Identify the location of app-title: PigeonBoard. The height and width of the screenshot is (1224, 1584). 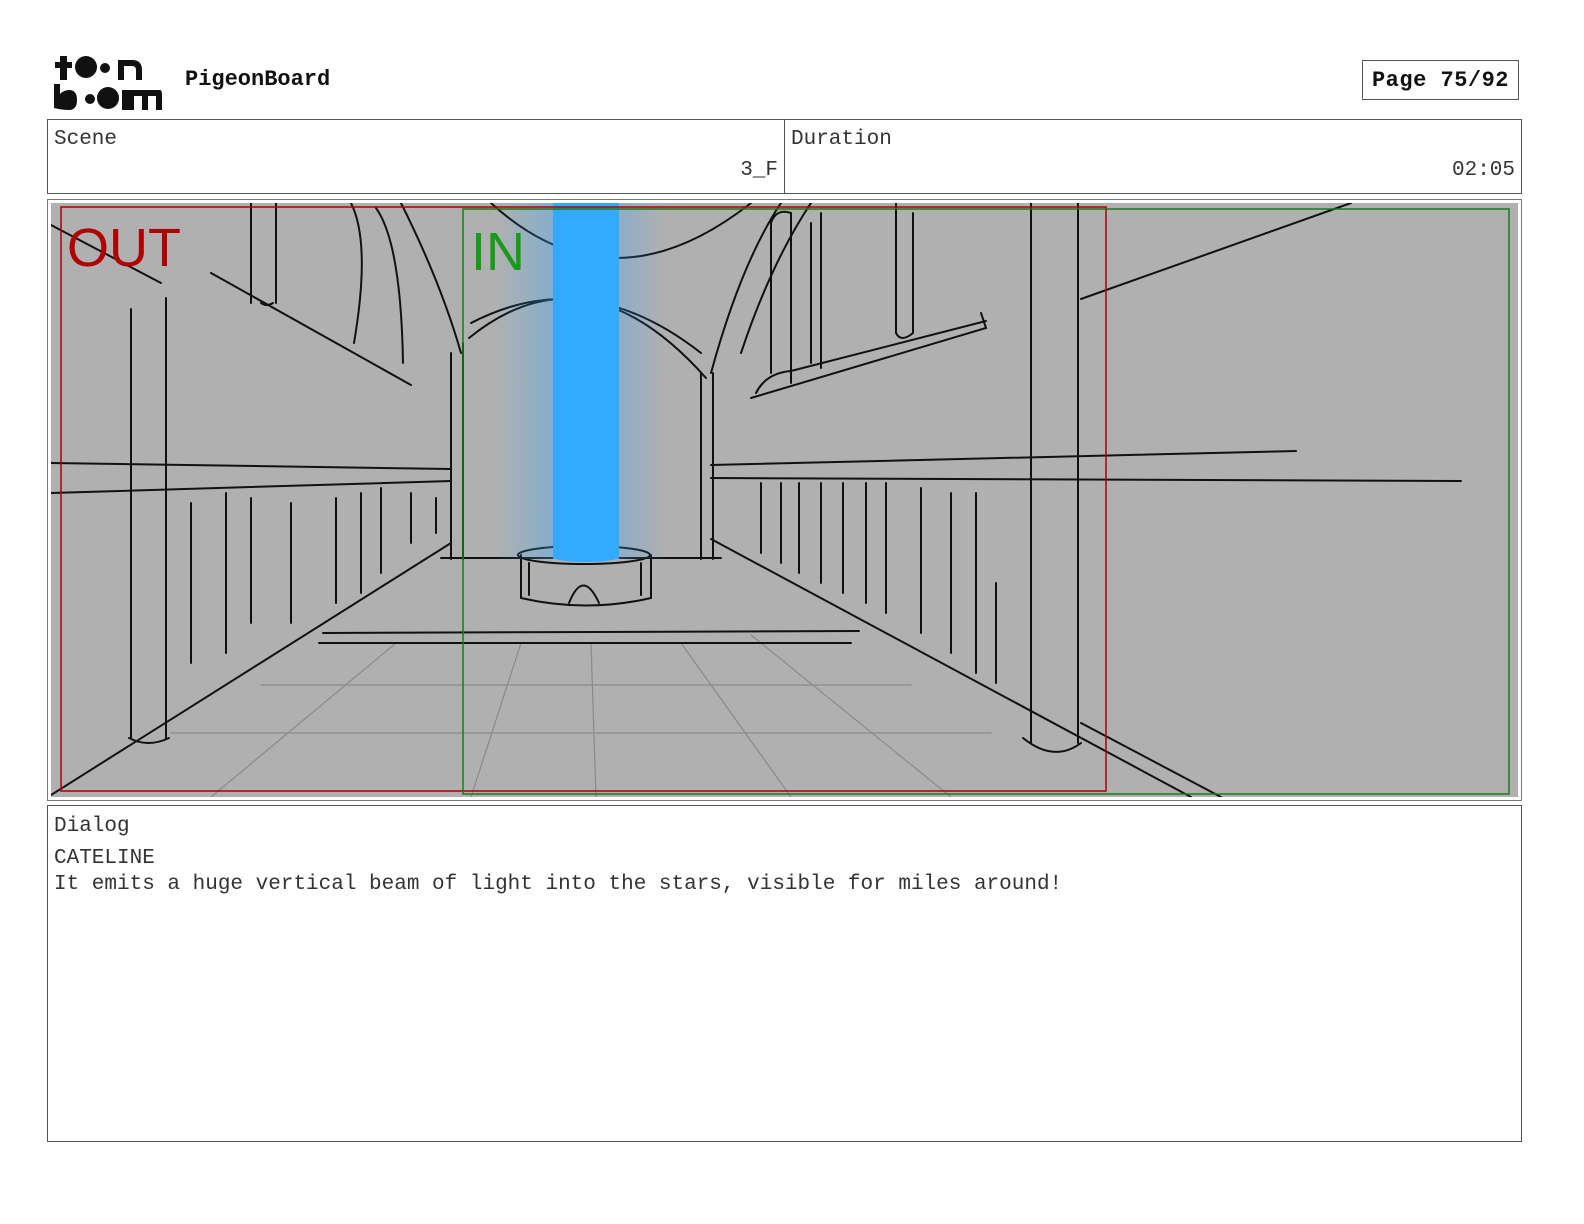
(258, 79).